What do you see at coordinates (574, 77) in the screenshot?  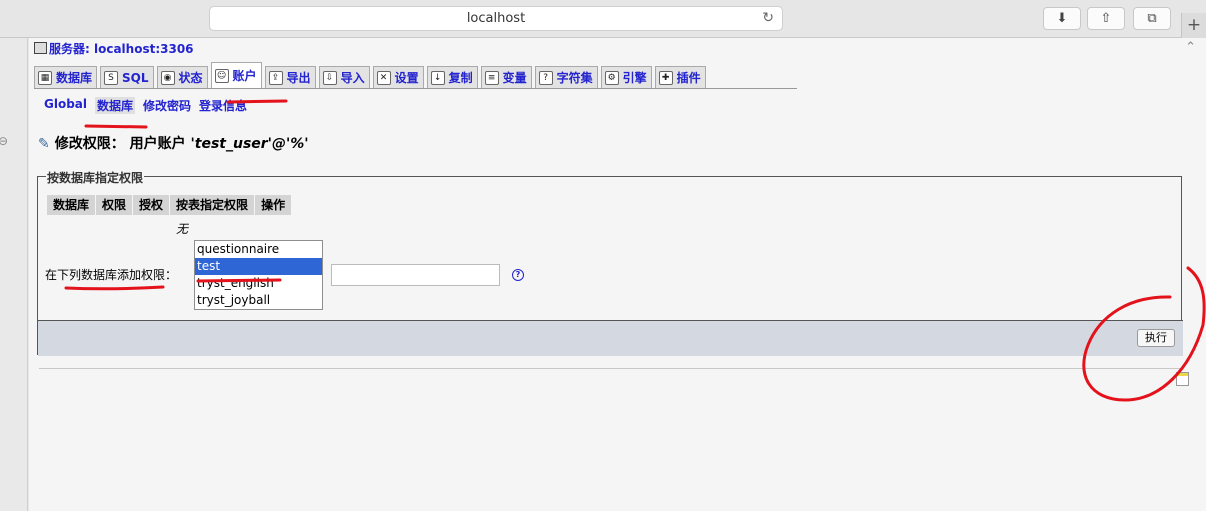 I see `tab-label: 字符集` at bounding box center [574, 77].